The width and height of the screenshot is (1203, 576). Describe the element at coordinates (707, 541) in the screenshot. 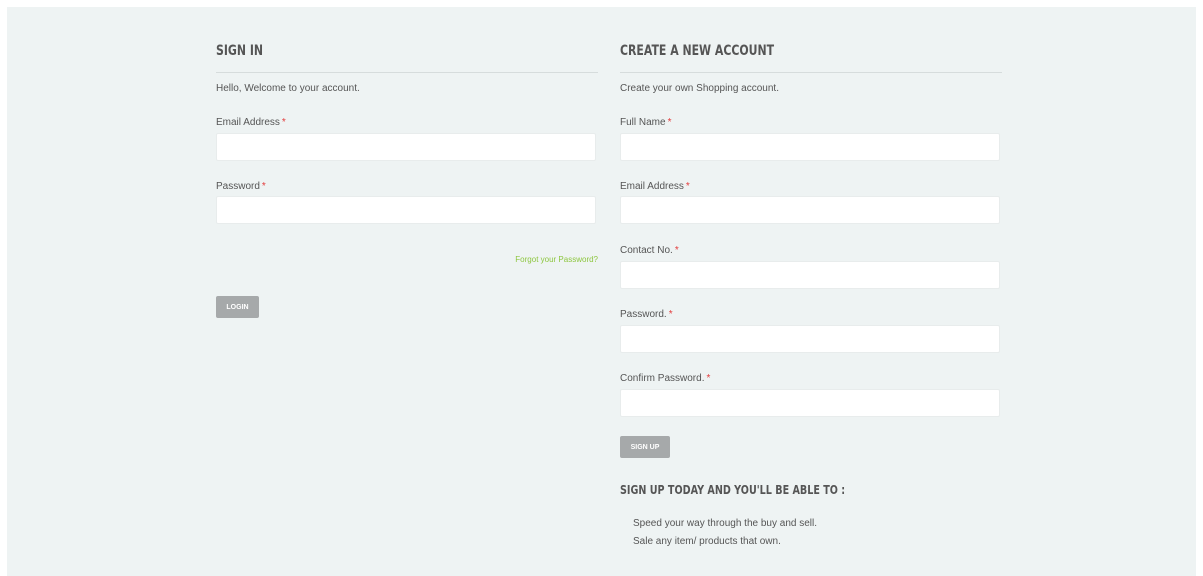

I see `benefit-item: Sale any item/ products that own.` at that location.